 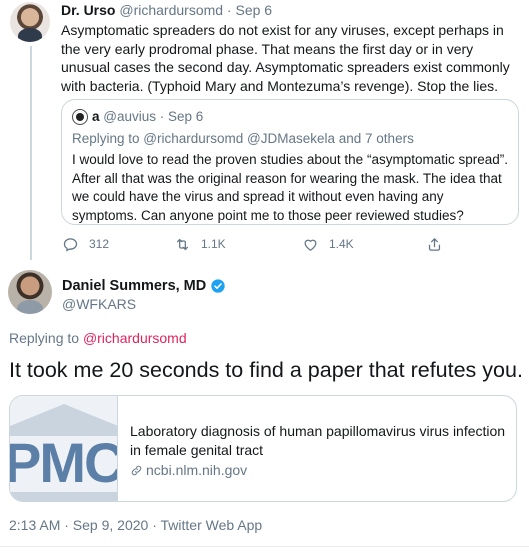 What do you see at coordinates (341, 244) in the screenshot?
I see `like-count: 1.4K` at bounding box center [341, 244].